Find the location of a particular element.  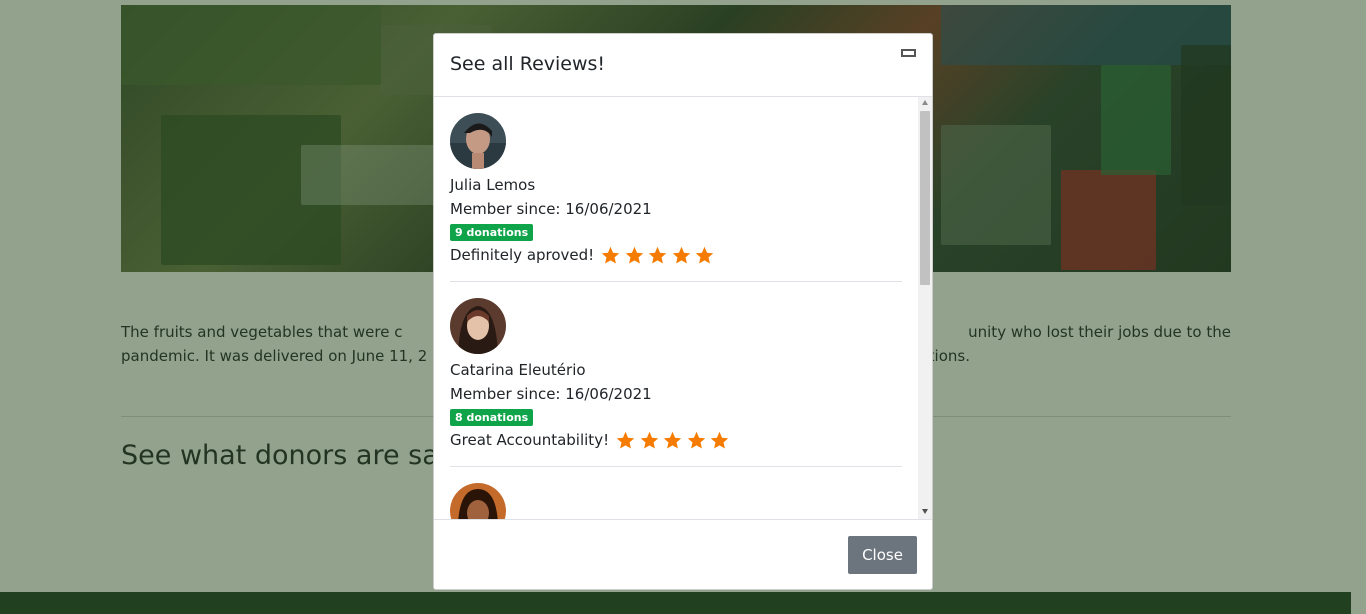

scrollbar-thumb is located at coordinates (925, 198).